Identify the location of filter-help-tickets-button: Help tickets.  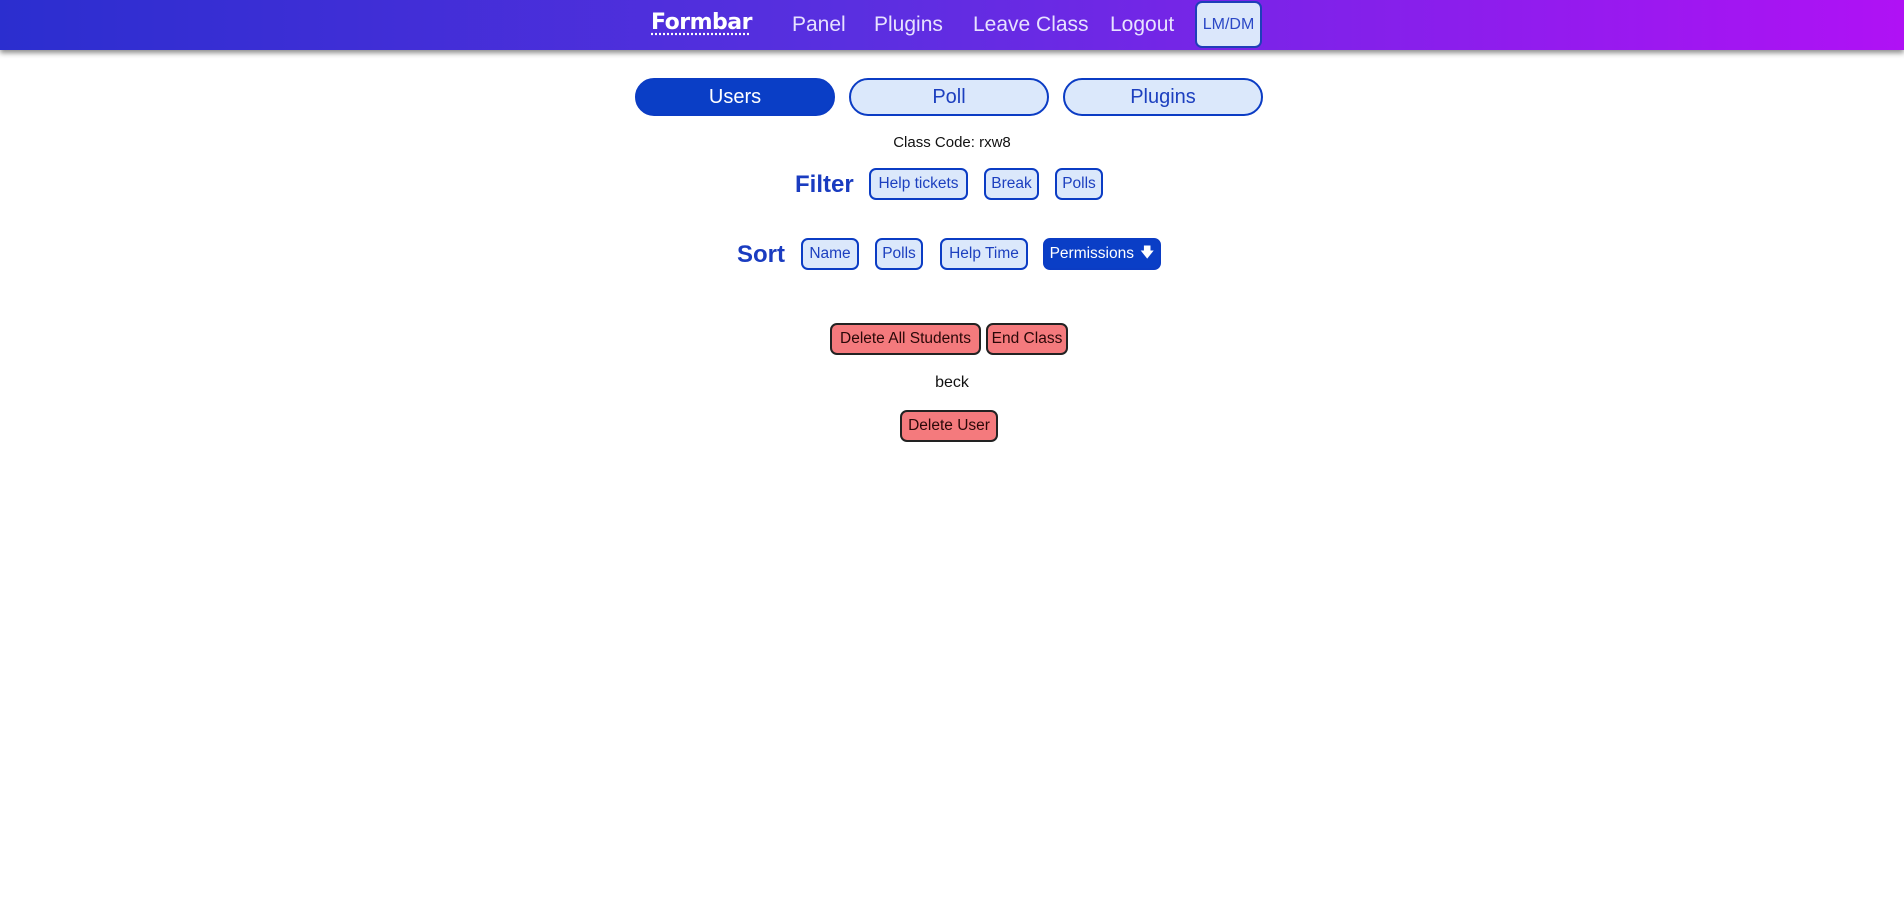
(918, 184).